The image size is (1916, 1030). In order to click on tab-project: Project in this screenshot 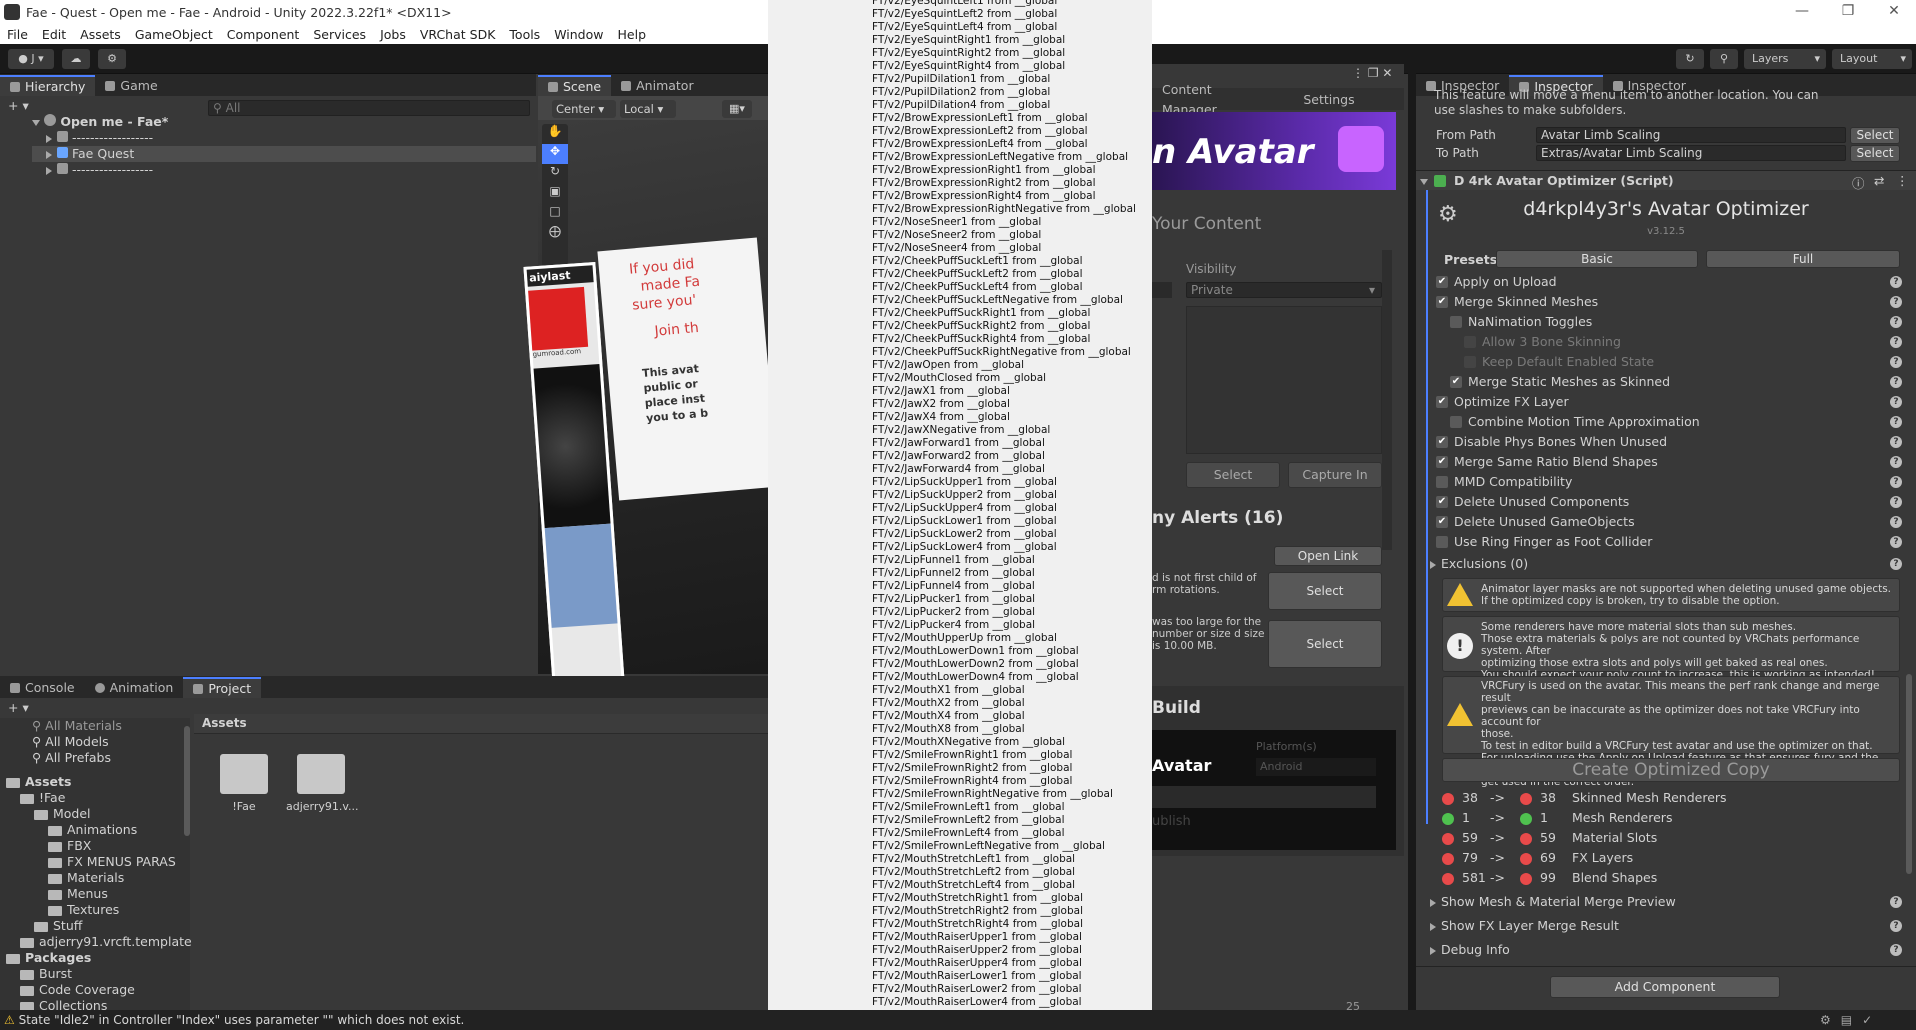, I will do `click(222, 687)`.